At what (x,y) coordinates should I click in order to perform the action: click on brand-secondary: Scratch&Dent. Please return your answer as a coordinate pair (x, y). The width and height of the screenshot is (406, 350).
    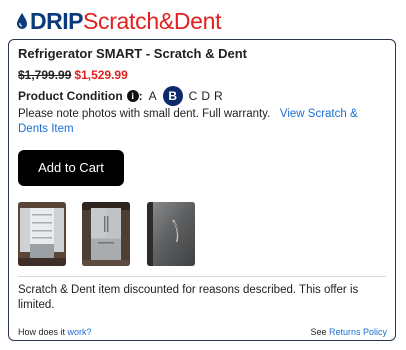
    Looking at the image, I should click on (152, 21).